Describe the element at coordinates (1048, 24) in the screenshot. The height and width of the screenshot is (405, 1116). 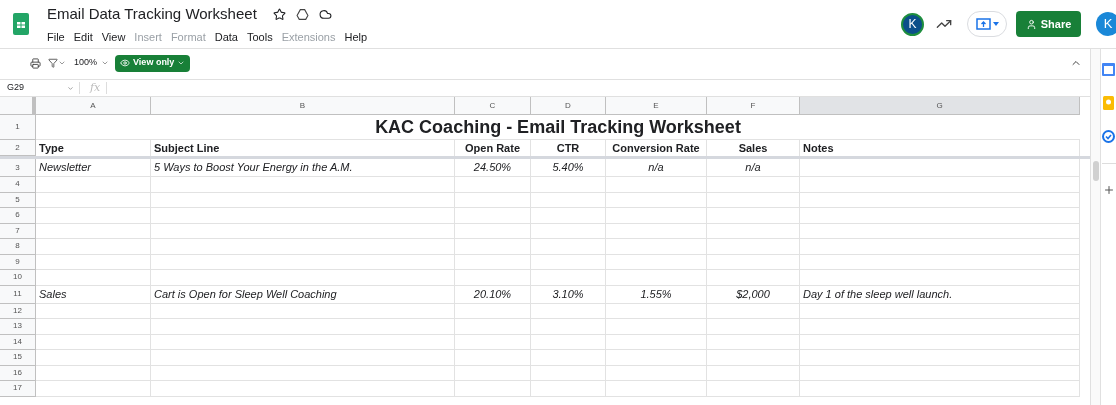
I see `share-button: Share` at that location.